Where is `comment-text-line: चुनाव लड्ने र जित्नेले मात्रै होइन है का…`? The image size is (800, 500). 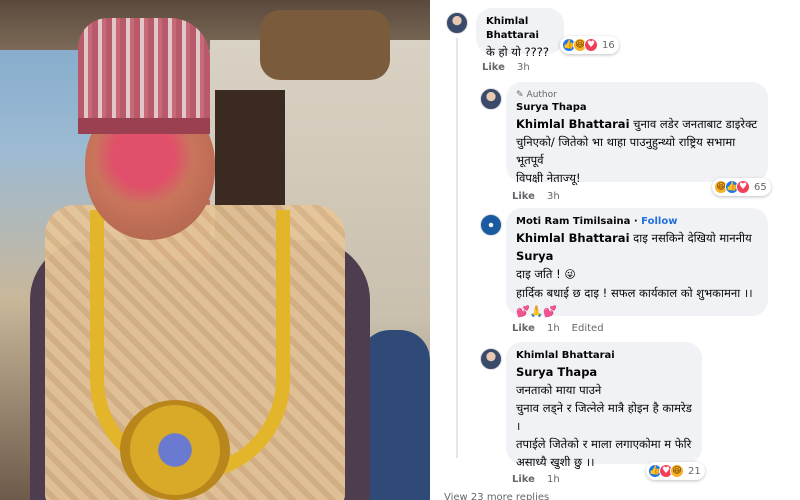
comment-text-line: चुनाव लड्ने र जित्नेले मात्रै होइन है का… is located at coordinates (604, 417).